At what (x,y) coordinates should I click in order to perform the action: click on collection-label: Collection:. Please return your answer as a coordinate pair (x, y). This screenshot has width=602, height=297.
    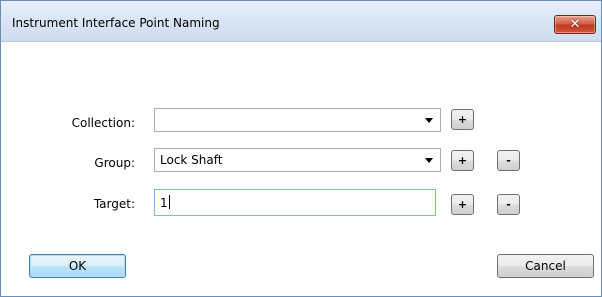
    Looking at the image, I should click on (103, 123).